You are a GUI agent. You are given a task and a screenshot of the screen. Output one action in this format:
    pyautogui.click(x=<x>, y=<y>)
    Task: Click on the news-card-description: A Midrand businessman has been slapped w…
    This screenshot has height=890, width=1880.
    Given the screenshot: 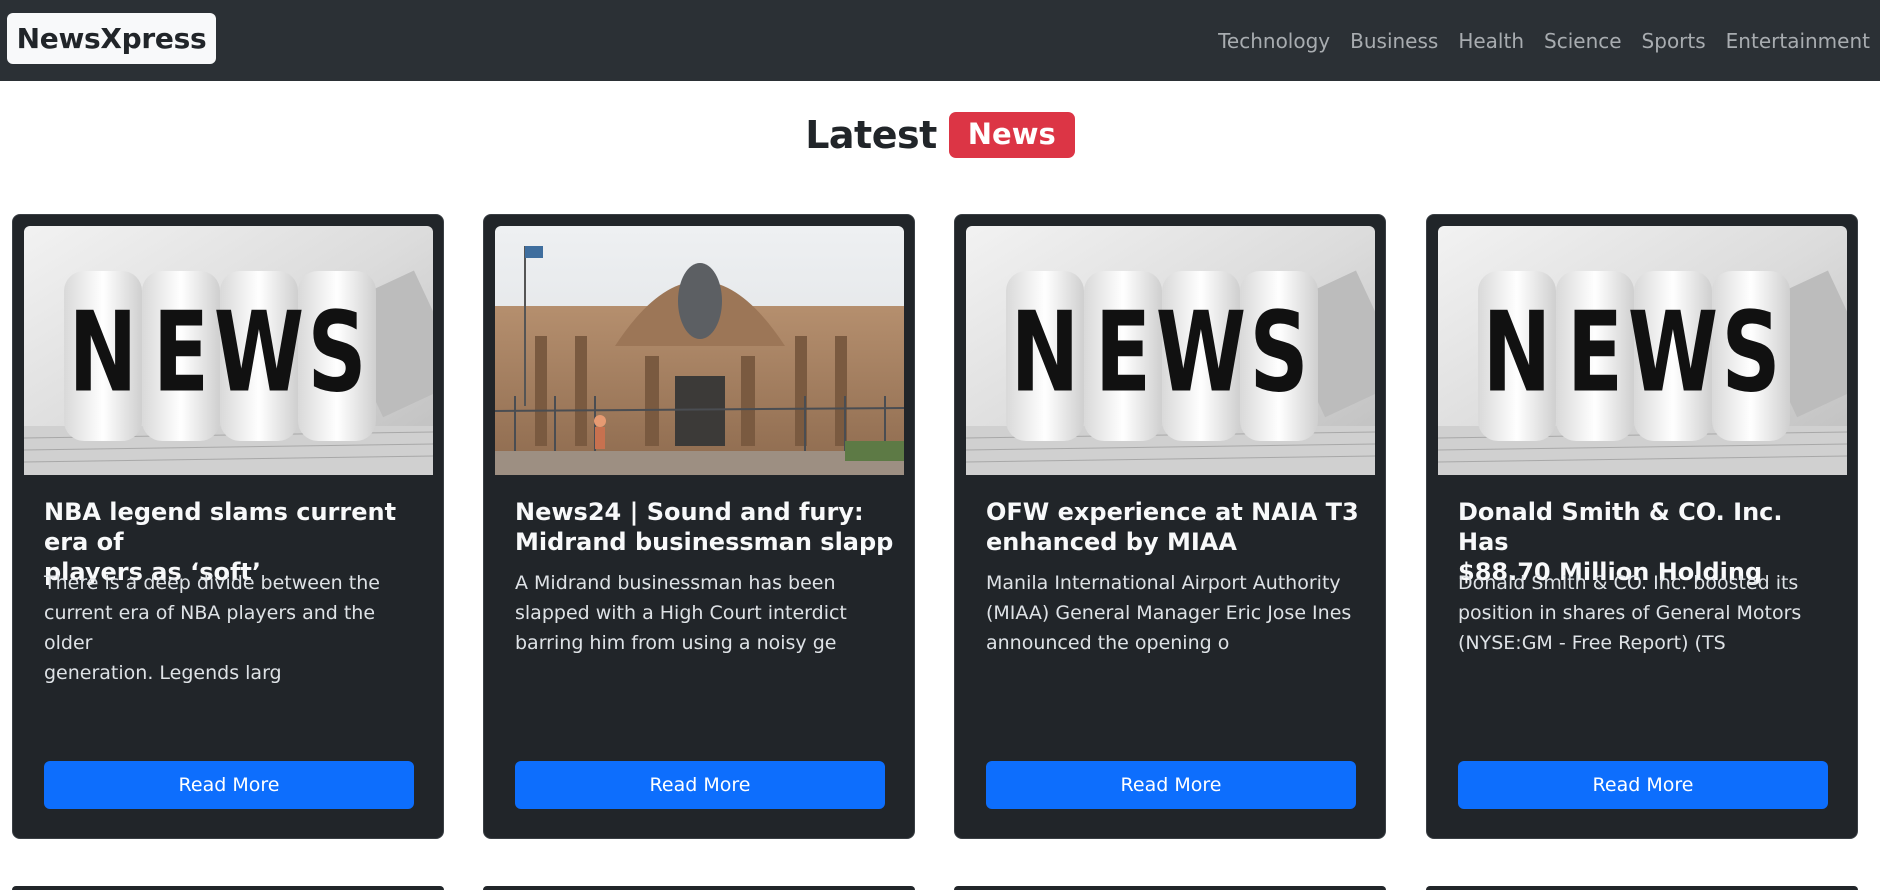 What is the action you would take?
    pyautogui.click(x=681, y=613)
    